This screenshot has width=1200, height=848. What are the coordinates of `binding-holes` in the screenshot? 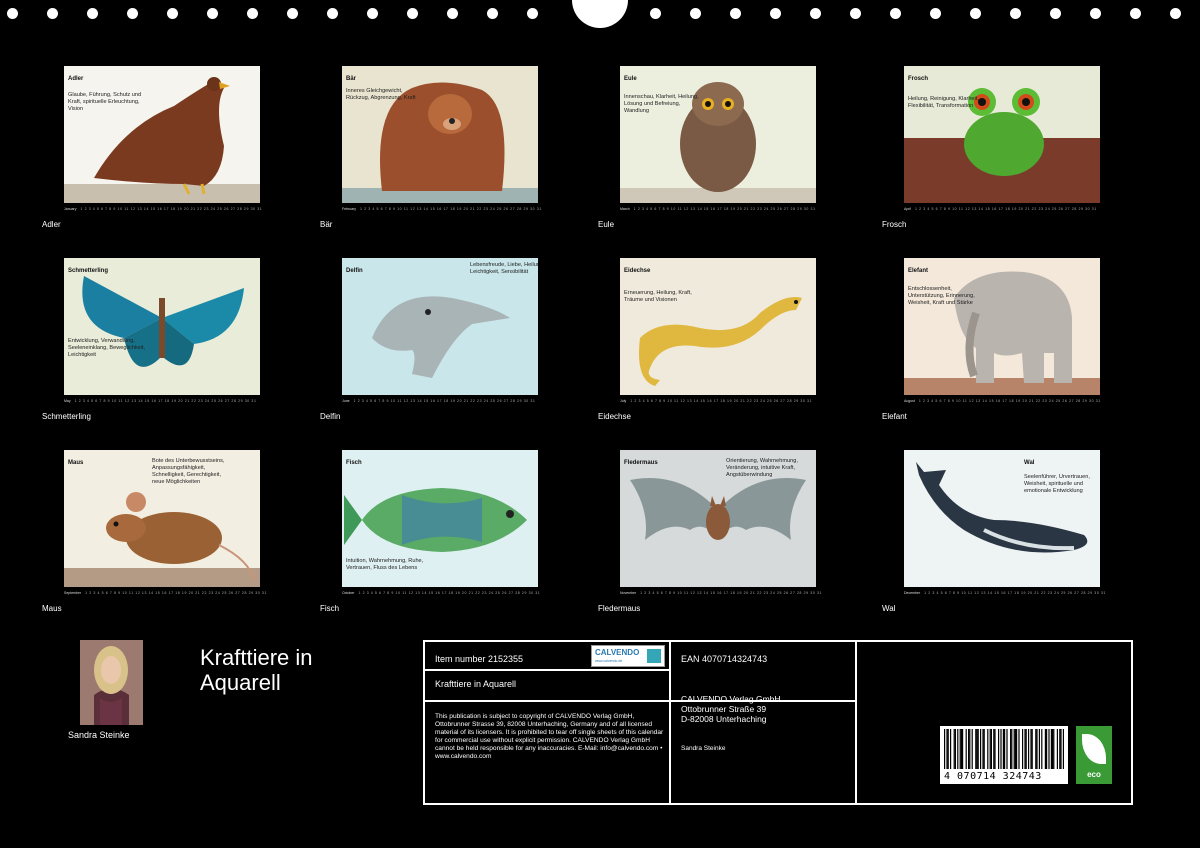 It's located at (600, 15).